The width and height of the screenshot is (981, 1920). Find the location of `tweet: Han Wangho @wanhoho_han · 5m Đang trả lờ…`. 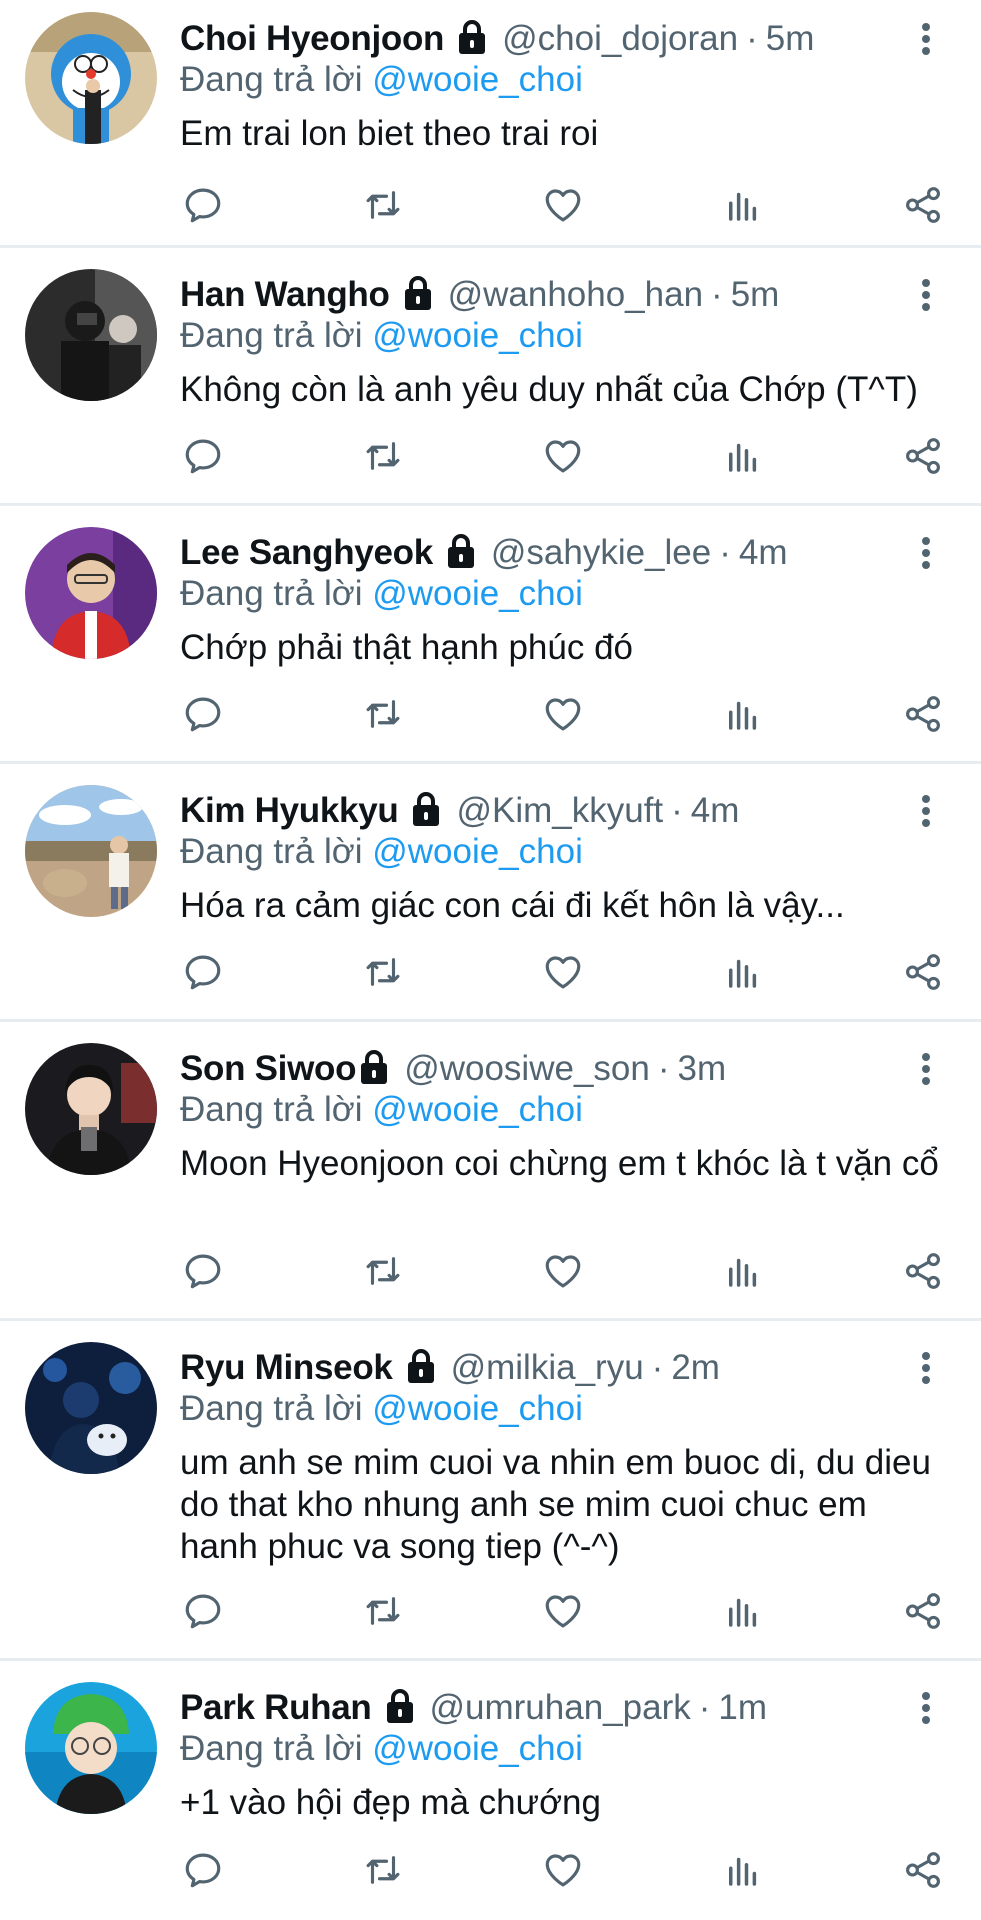

tweet: Han Wangho @wanhoho_han · 5m Đang trả lờ… is located at coordinates (490, 377).